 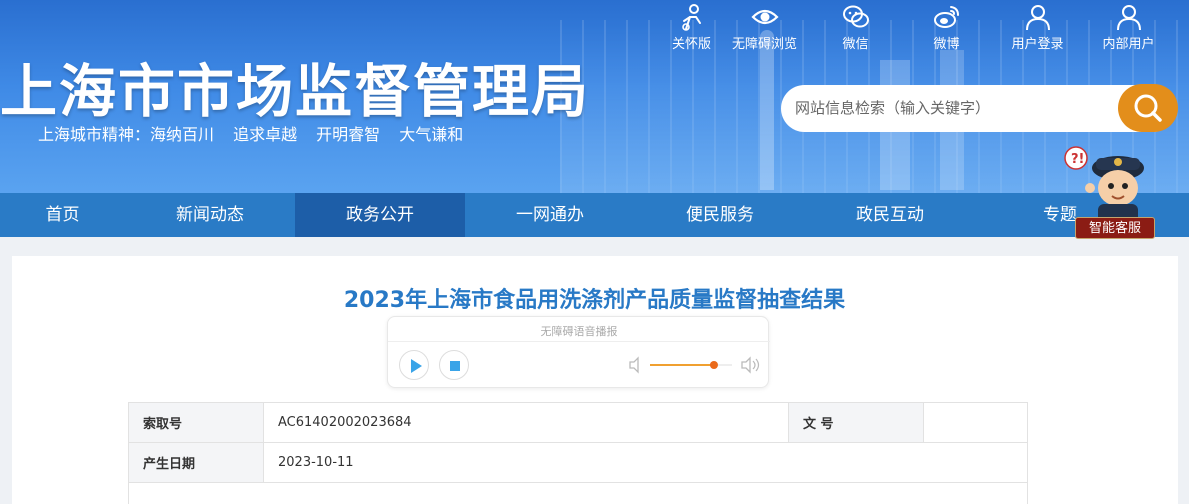 I want to click on play-button, so click(x=414, y=365).